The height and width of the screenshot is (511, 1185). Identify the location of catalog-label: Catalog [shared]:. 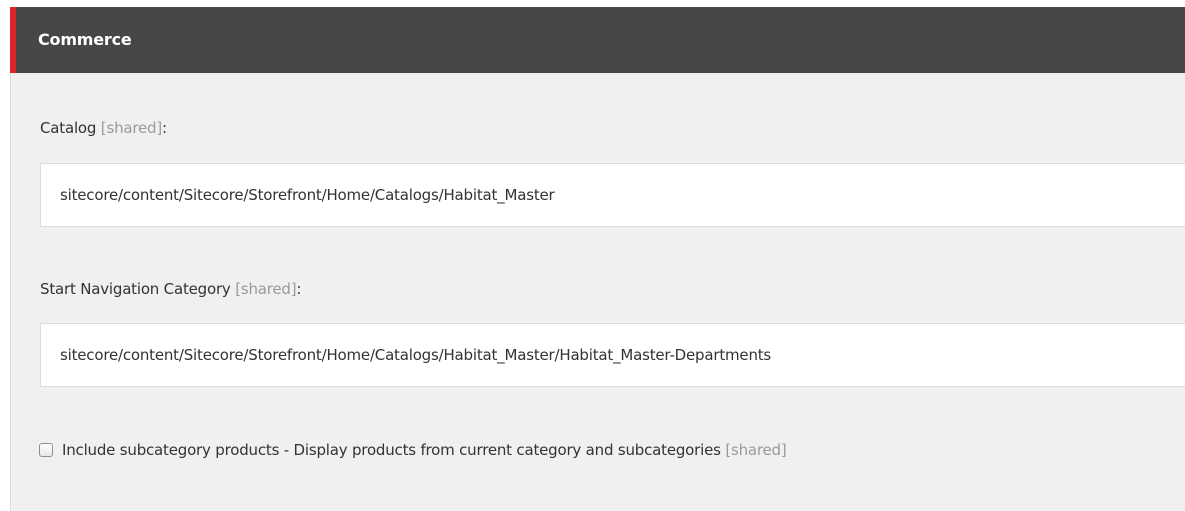
(103, 128).